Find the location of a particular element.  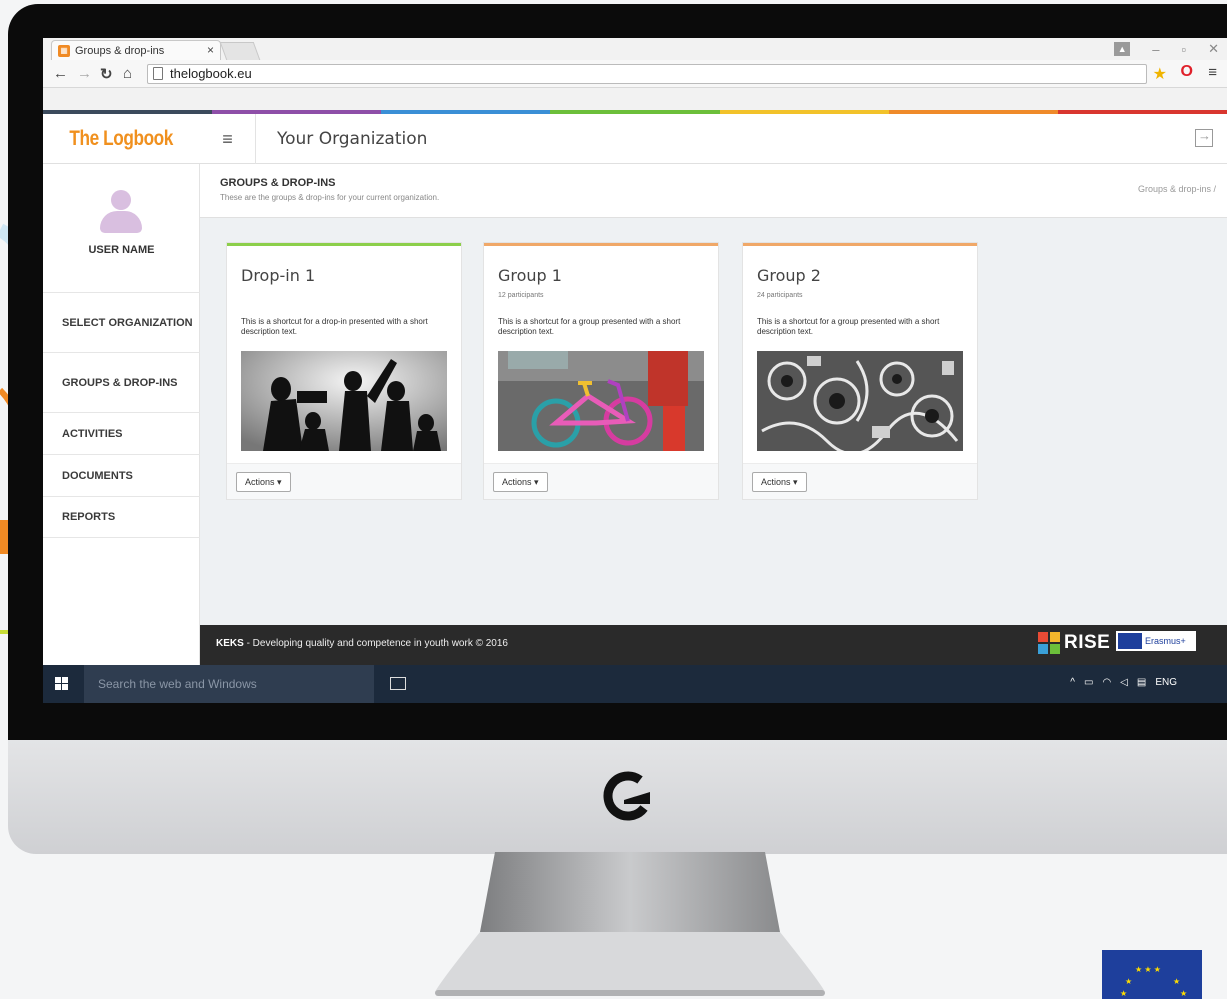

task-view-icon is located at coordinates (398, 683).